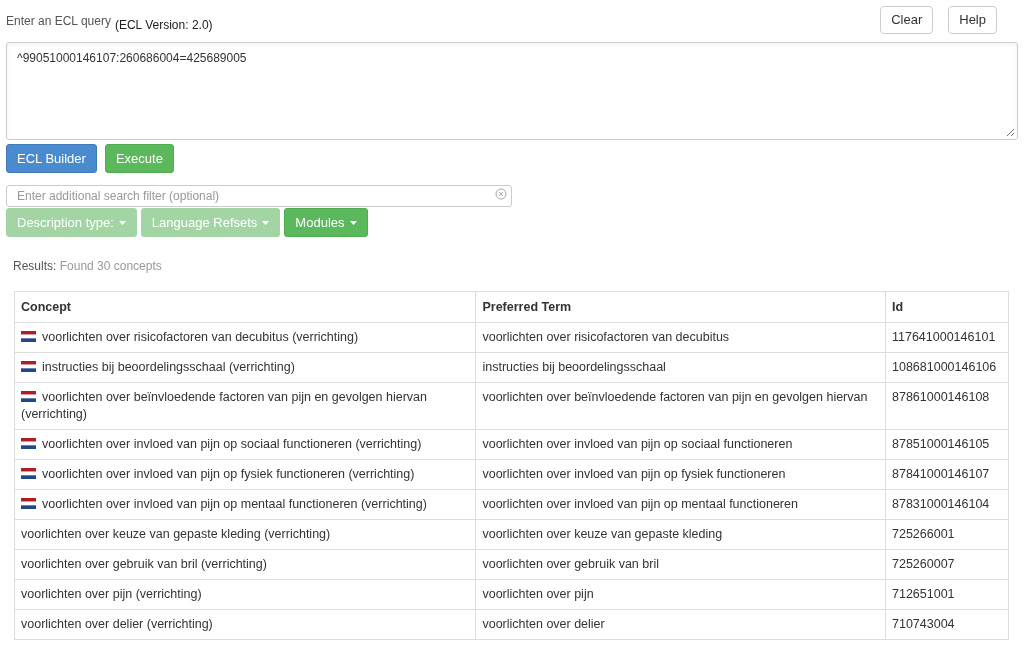 The width and height of the screenshot is (1024, 649). Describe the element at coordinates (680, 594) in the screenshot. I see `preferred-term-cell: voorlichten over pijn` at that location.